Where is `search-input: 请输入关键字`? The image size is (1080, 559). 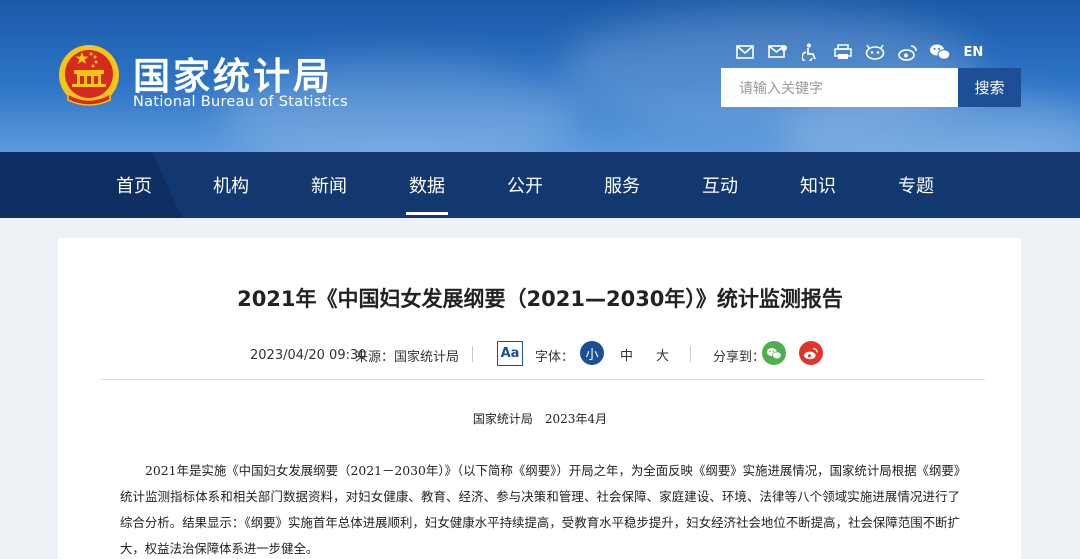
search-input: 请输入关键字 is located at coordinates (839, 87).